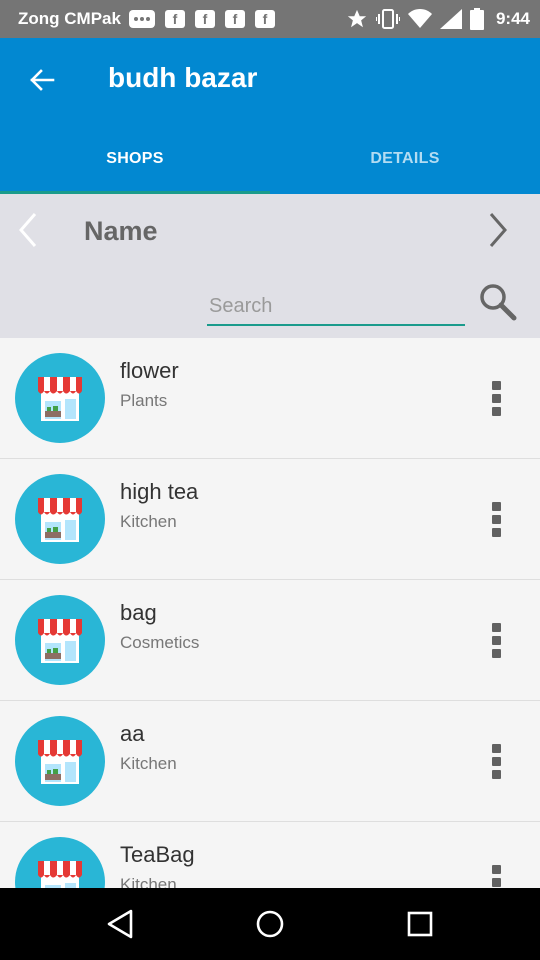  Describe the element at coordinates (270, 398) in the screenshot. I see `list-item: flower Plants` at that location.